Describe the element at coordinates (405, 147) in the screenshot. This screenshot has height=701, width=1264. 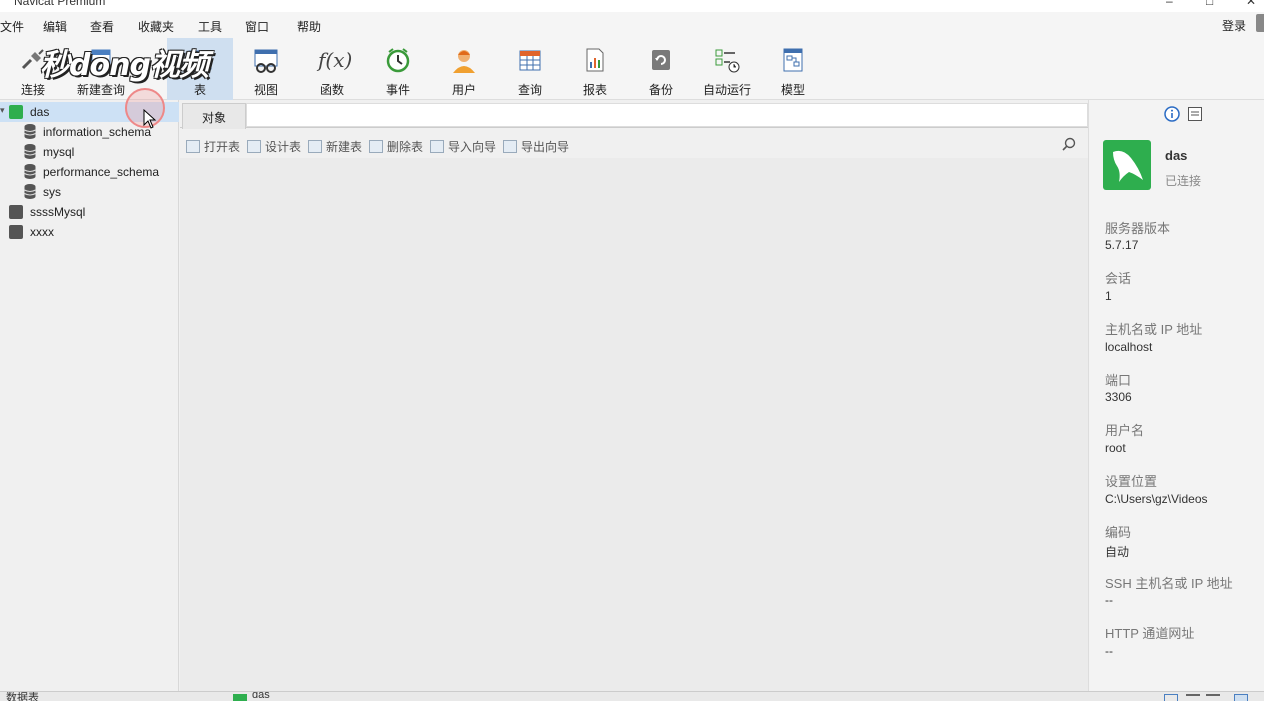
I see `delete-table-label: 删除表` at that location.